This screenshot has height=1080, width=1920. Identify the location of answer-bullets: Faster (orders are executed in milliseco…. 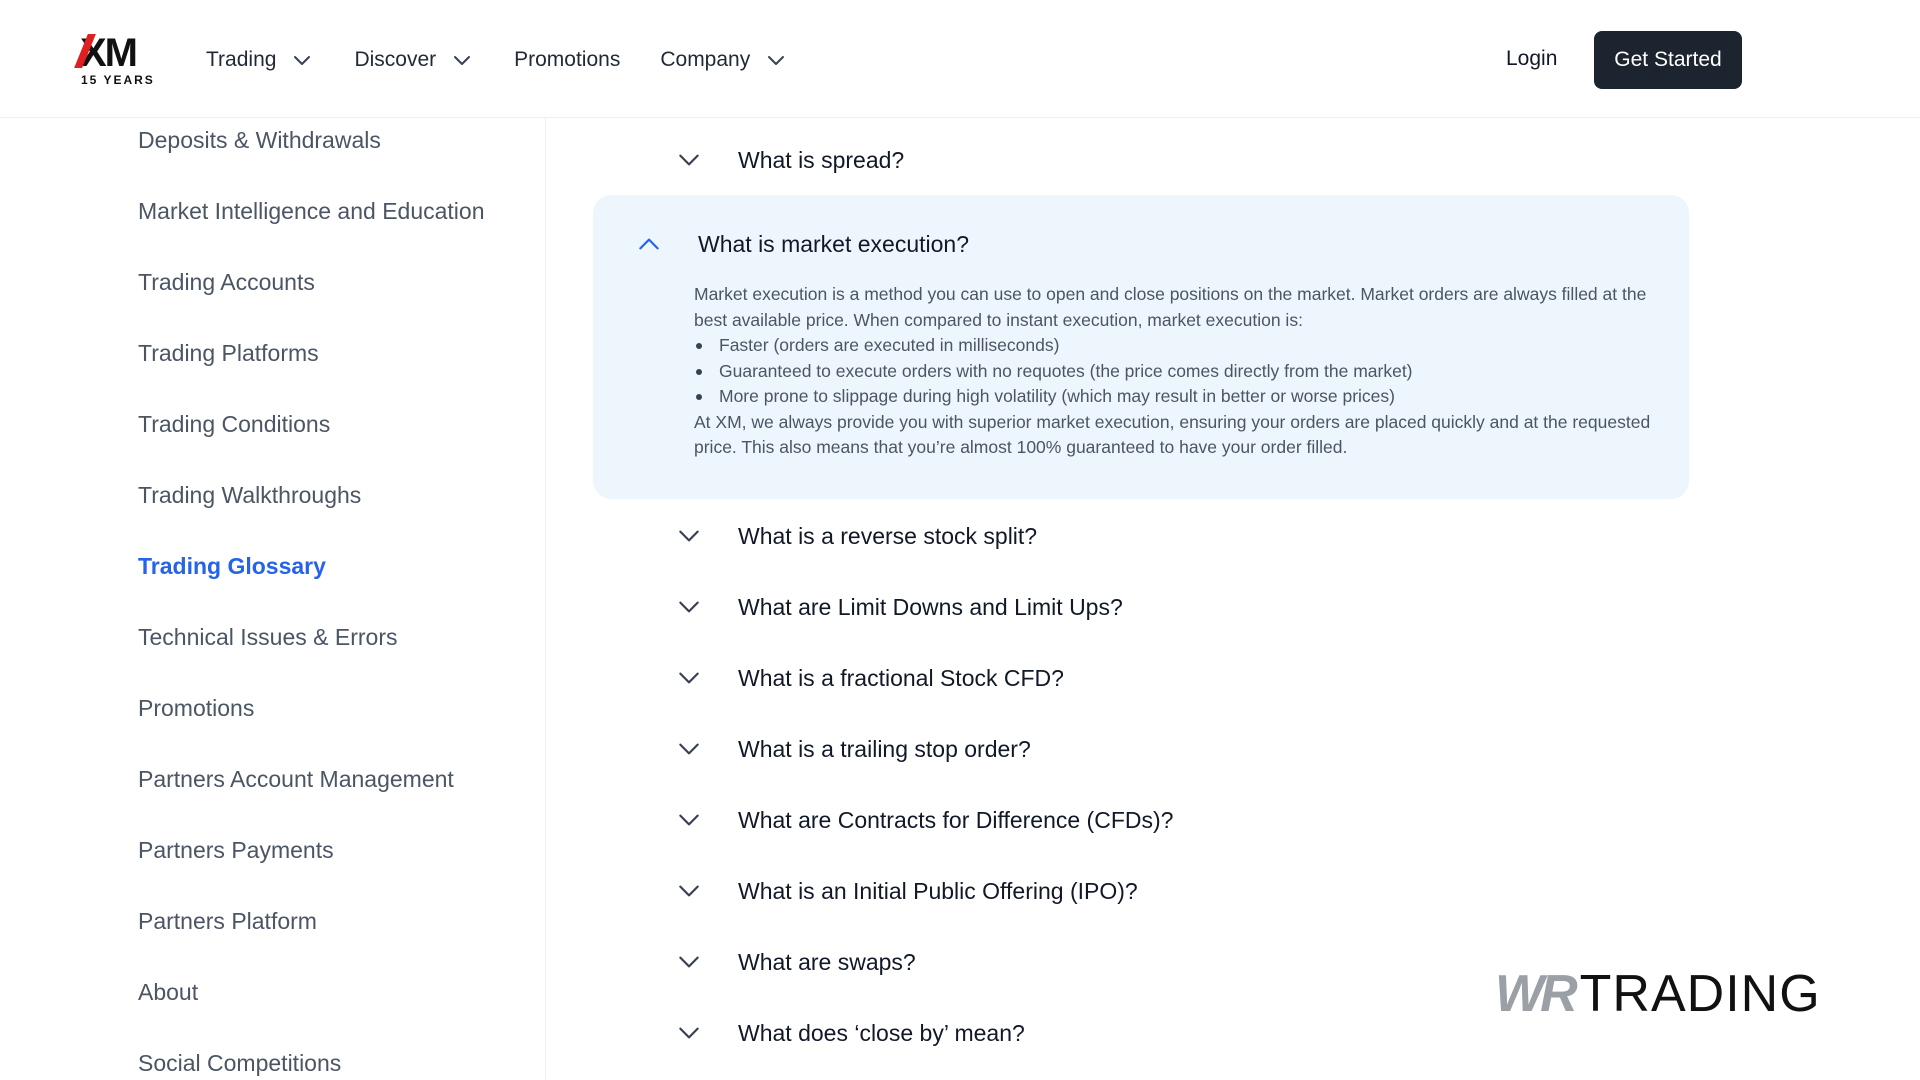
(1184, 371).